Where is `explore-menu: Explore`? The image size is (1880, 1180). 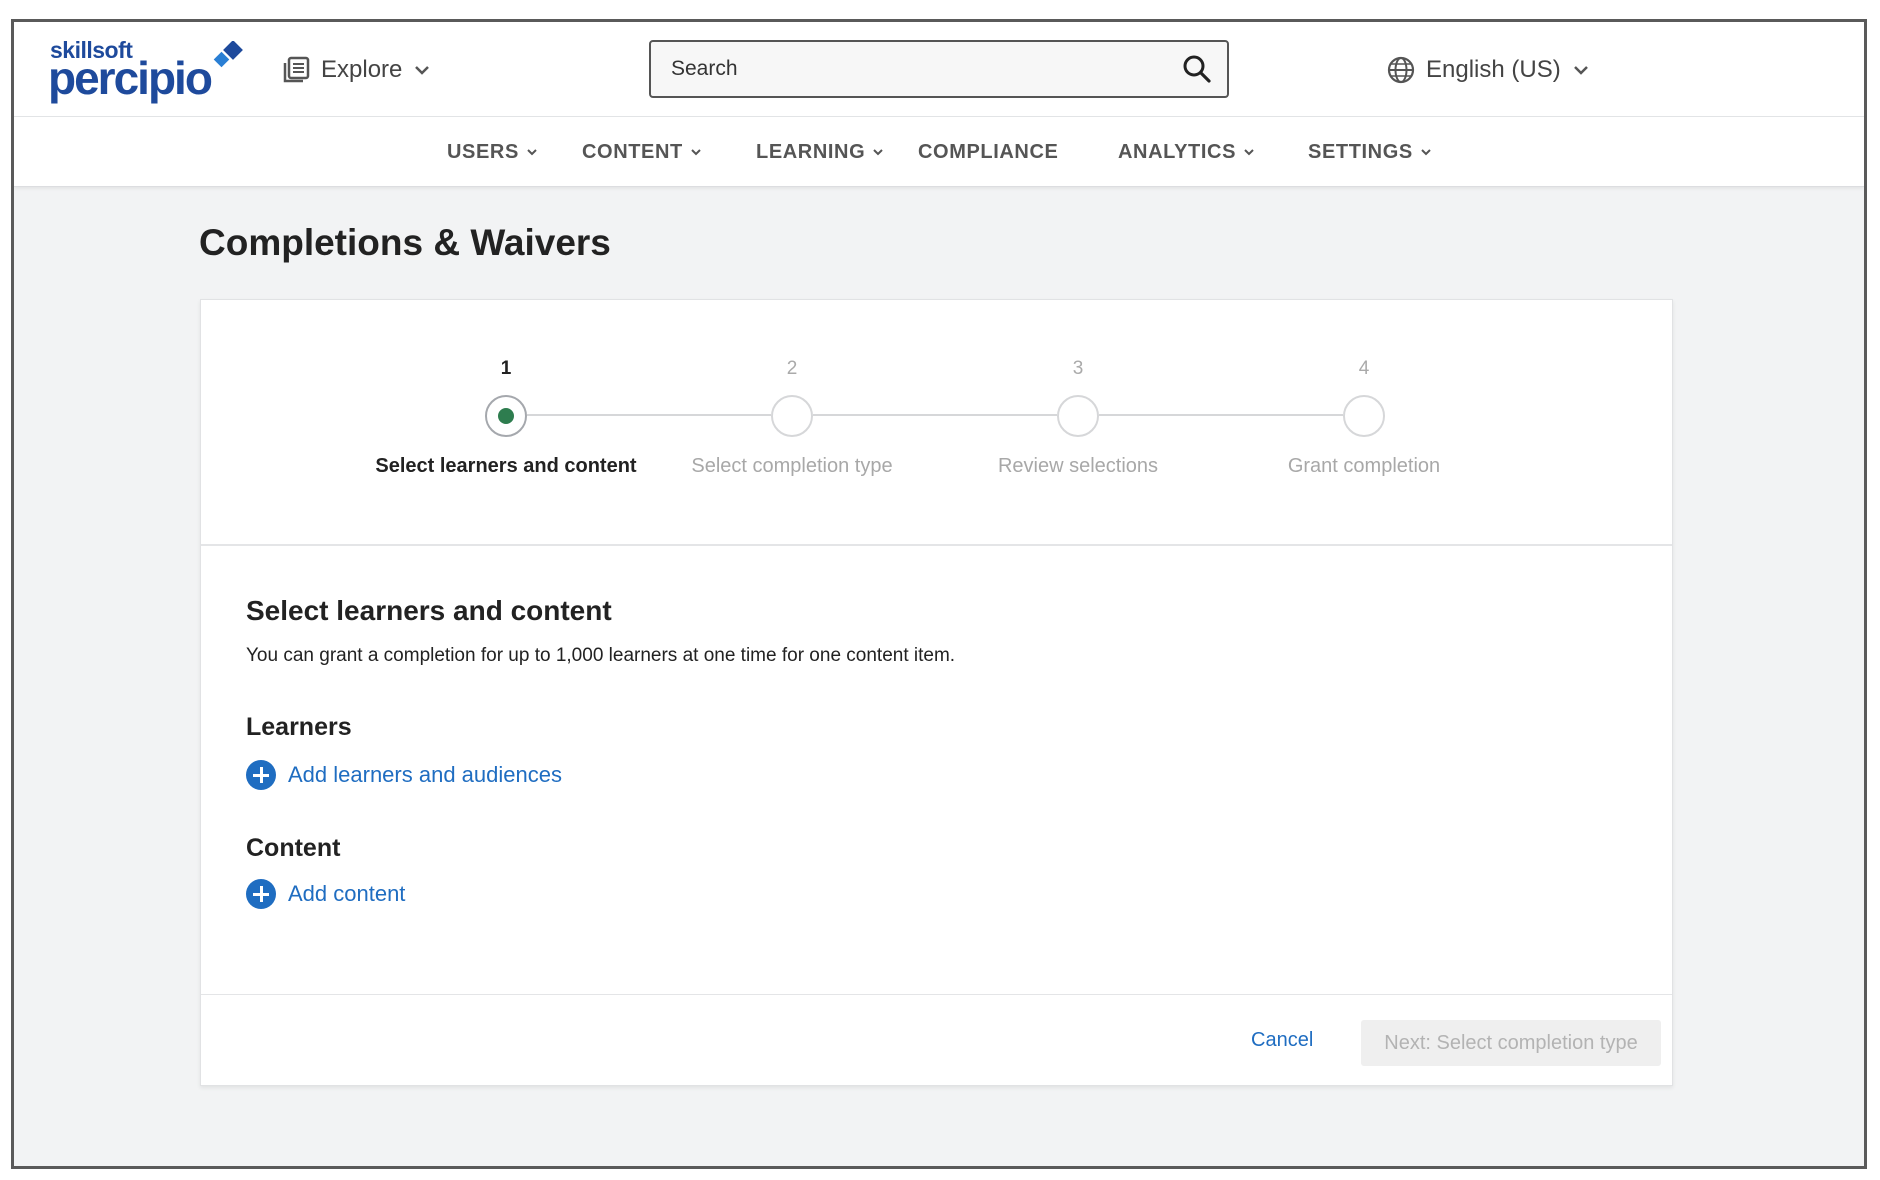
explore-menu: Explore is located at coordinates (356, 70).